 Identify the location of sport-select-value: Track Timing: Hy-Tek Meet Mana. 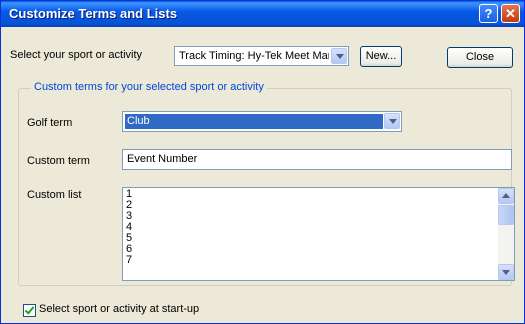
(254, 56).